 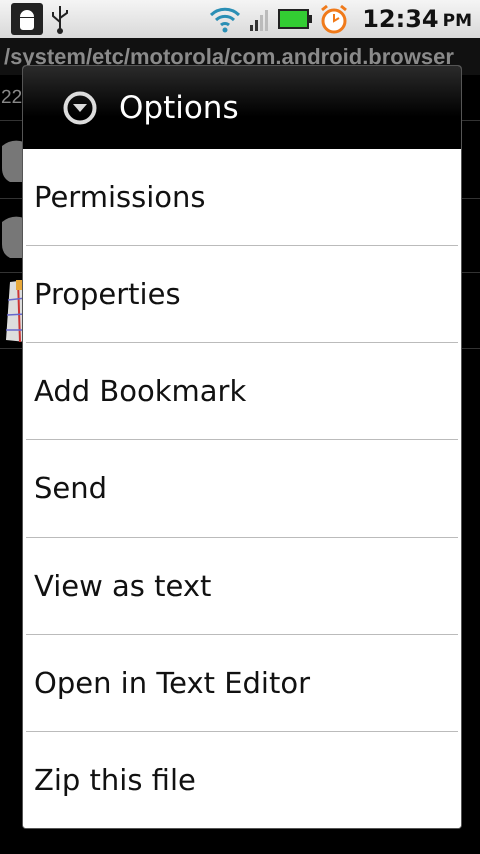 What do you see at coordinates (295, 19) in the screenshot?
I see `battery-icon` at bounding box center [295, 19].